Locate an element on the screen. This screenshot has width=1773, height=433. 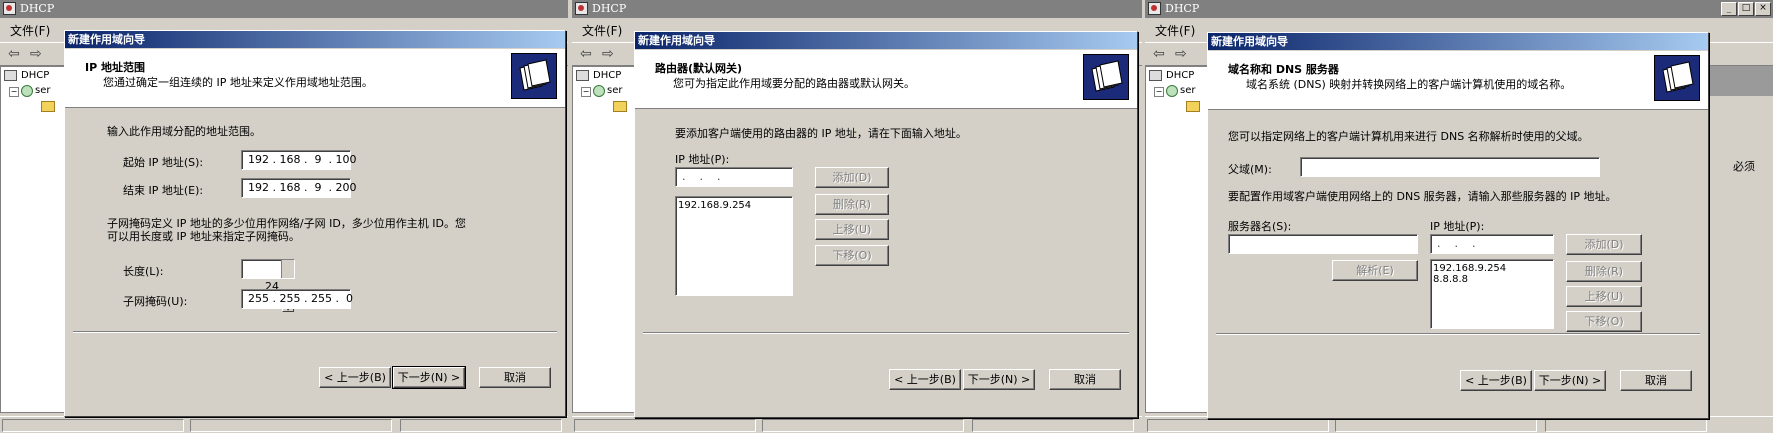
header-title: IP 地址范围 is located at coordinates (115, 67).